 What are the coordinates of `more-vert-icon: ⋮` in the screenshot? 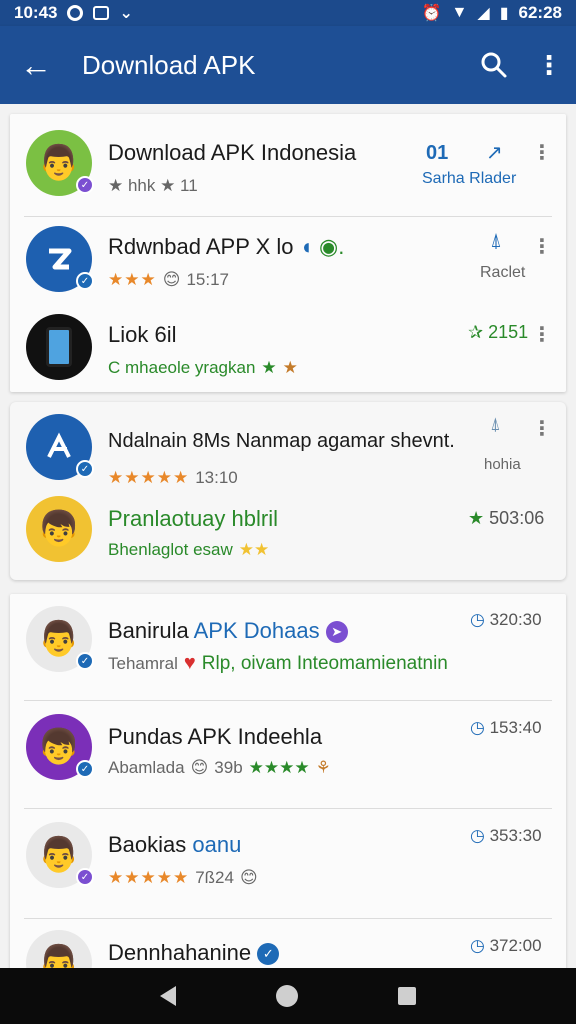 It's located at (549, 64).